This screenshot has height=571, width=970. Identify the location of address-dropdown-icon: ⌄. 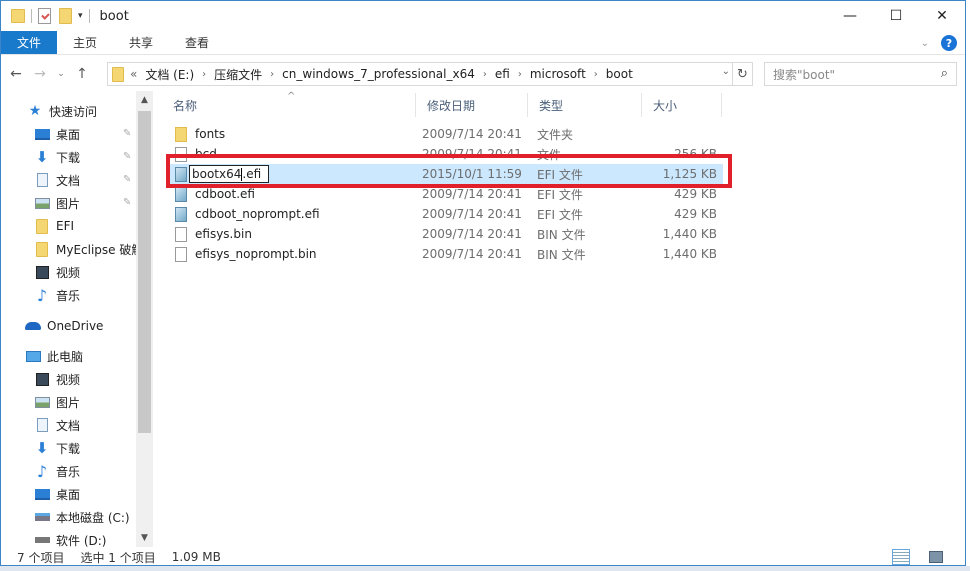
(726, 71).